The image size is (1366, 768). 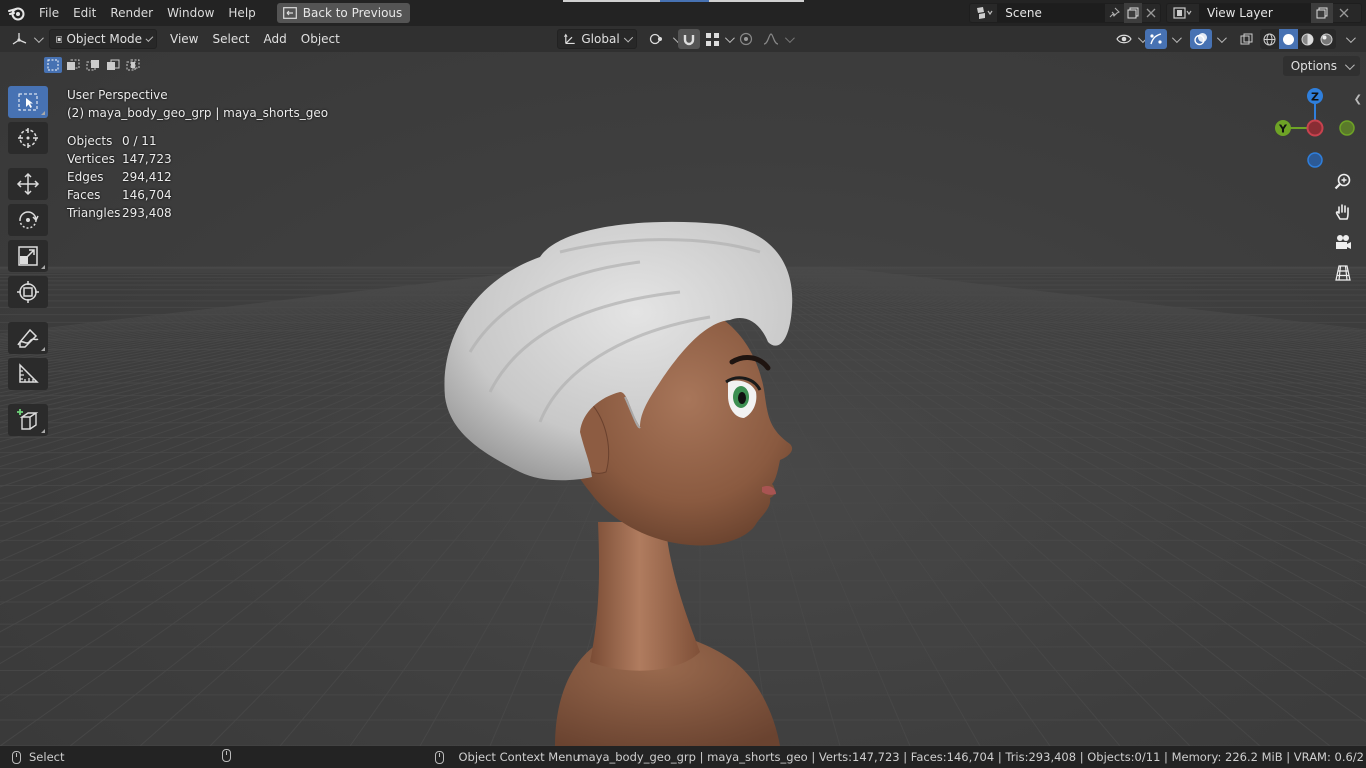 I want to click on select-subtract-icon, so click(x=93, y=65).